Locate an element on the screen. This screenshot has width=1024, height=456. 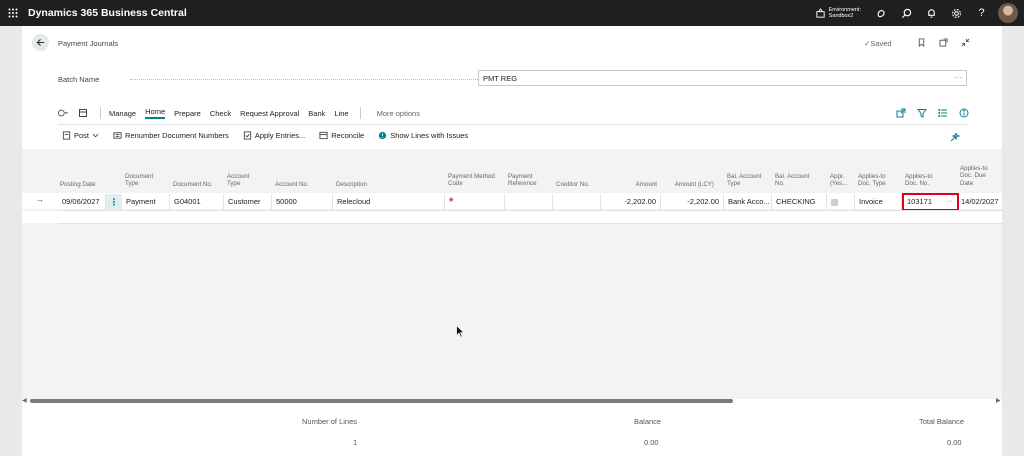
col-amount-lcy: Amount (LCY) is located at coordinates (691, 184).